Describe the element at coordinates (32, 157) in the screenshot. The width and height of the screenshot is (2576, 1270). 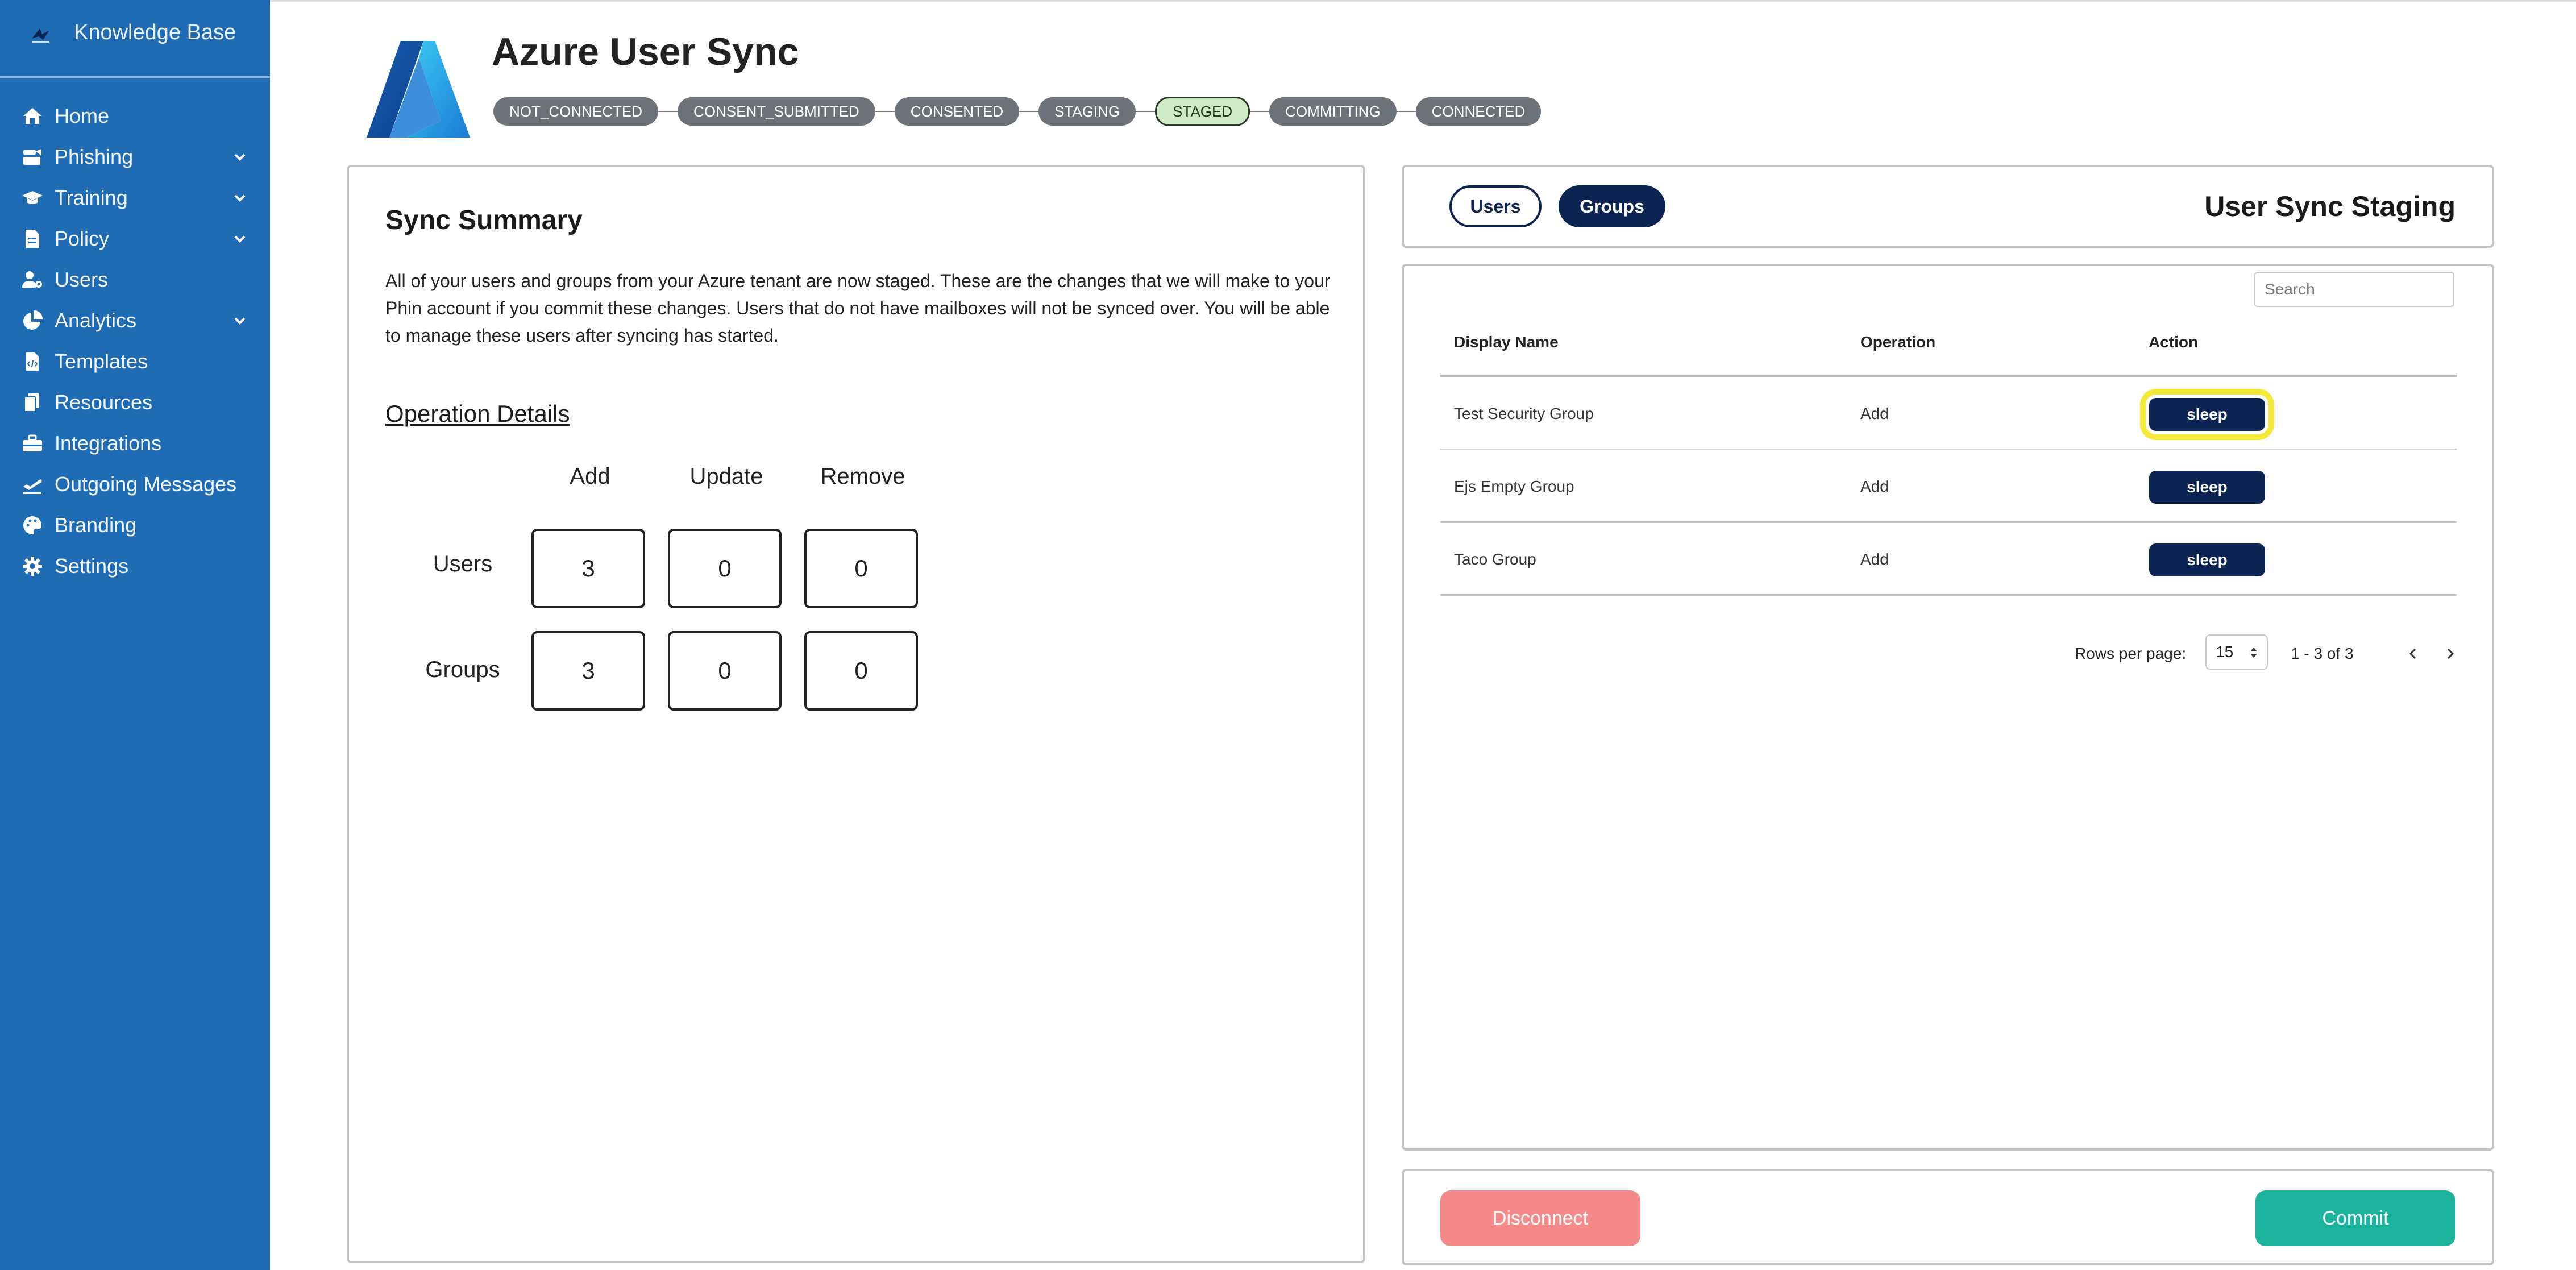
I see `phishing-icon` at that location.